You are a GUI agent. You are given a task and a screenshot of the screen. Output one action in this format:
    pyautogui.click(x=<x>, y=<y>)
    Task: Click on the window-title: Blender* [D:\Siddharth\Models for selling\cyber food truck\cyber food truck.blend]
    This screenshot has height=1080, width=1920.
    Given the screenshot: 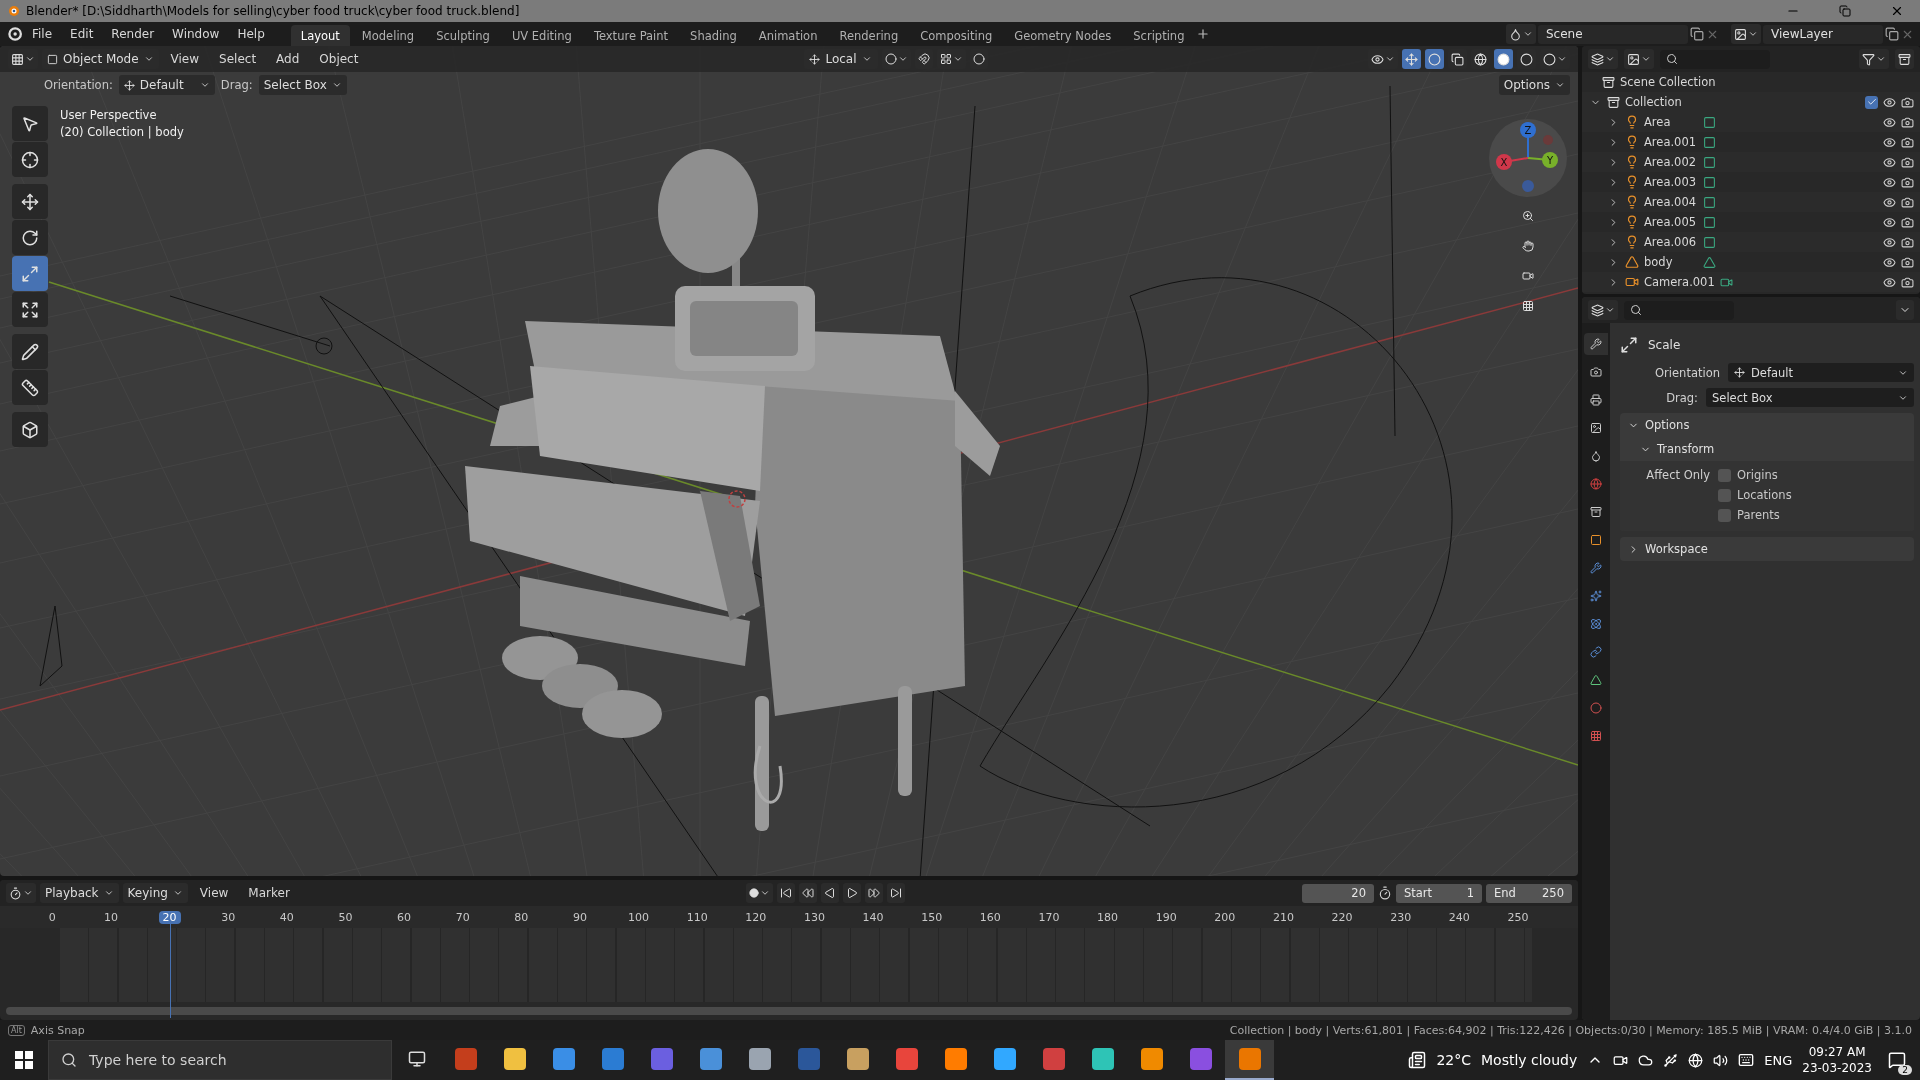 What is the action you would take?
    pyautogui.click(x=273, y=11)
    